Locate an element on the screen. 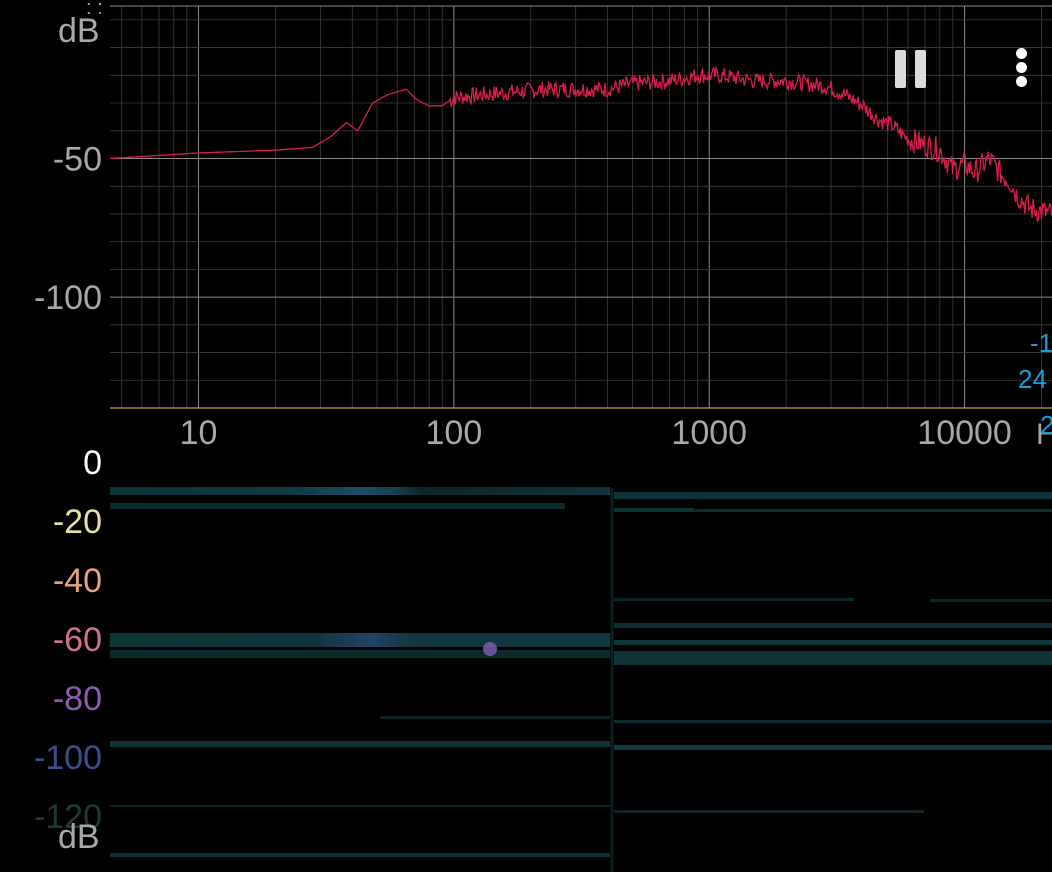 The image size is (1052, 872). spectrum-y-clipped-tick: : : is located at coordinates (94, 9).